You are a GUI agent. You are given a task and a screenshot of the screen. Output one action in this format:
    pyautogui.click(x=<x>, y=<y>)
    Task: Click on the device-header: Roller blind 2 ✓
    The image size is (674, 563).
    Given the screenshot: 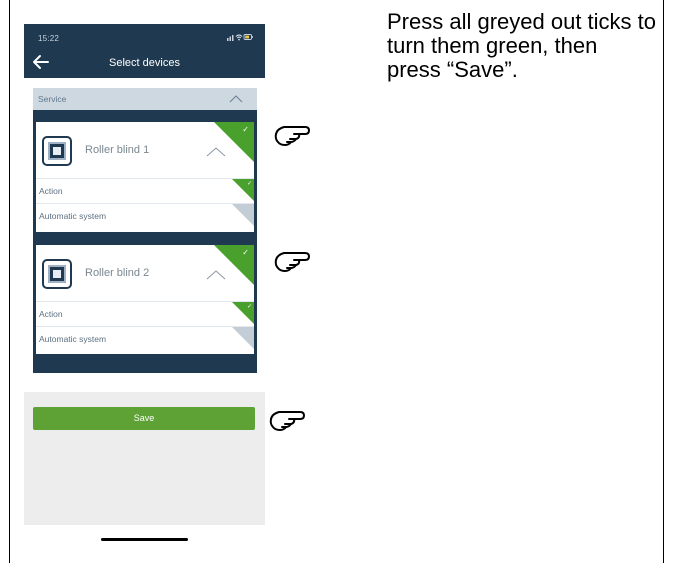 What is the action you would take?
    pyautogui.click(x=145, y=273)
    